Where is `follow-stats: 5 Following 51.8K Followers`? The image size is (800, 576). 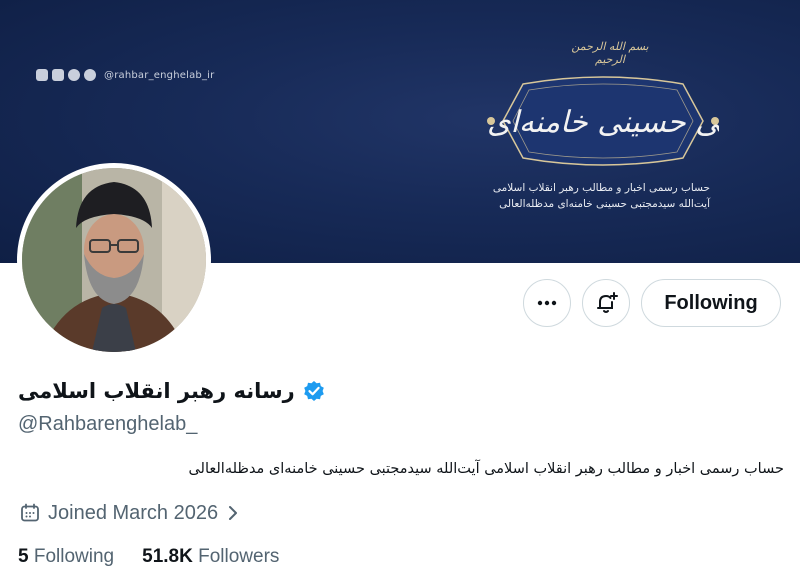 follow-stats: 5 Following 51.8K Followers is located at coordinates (148, 557).